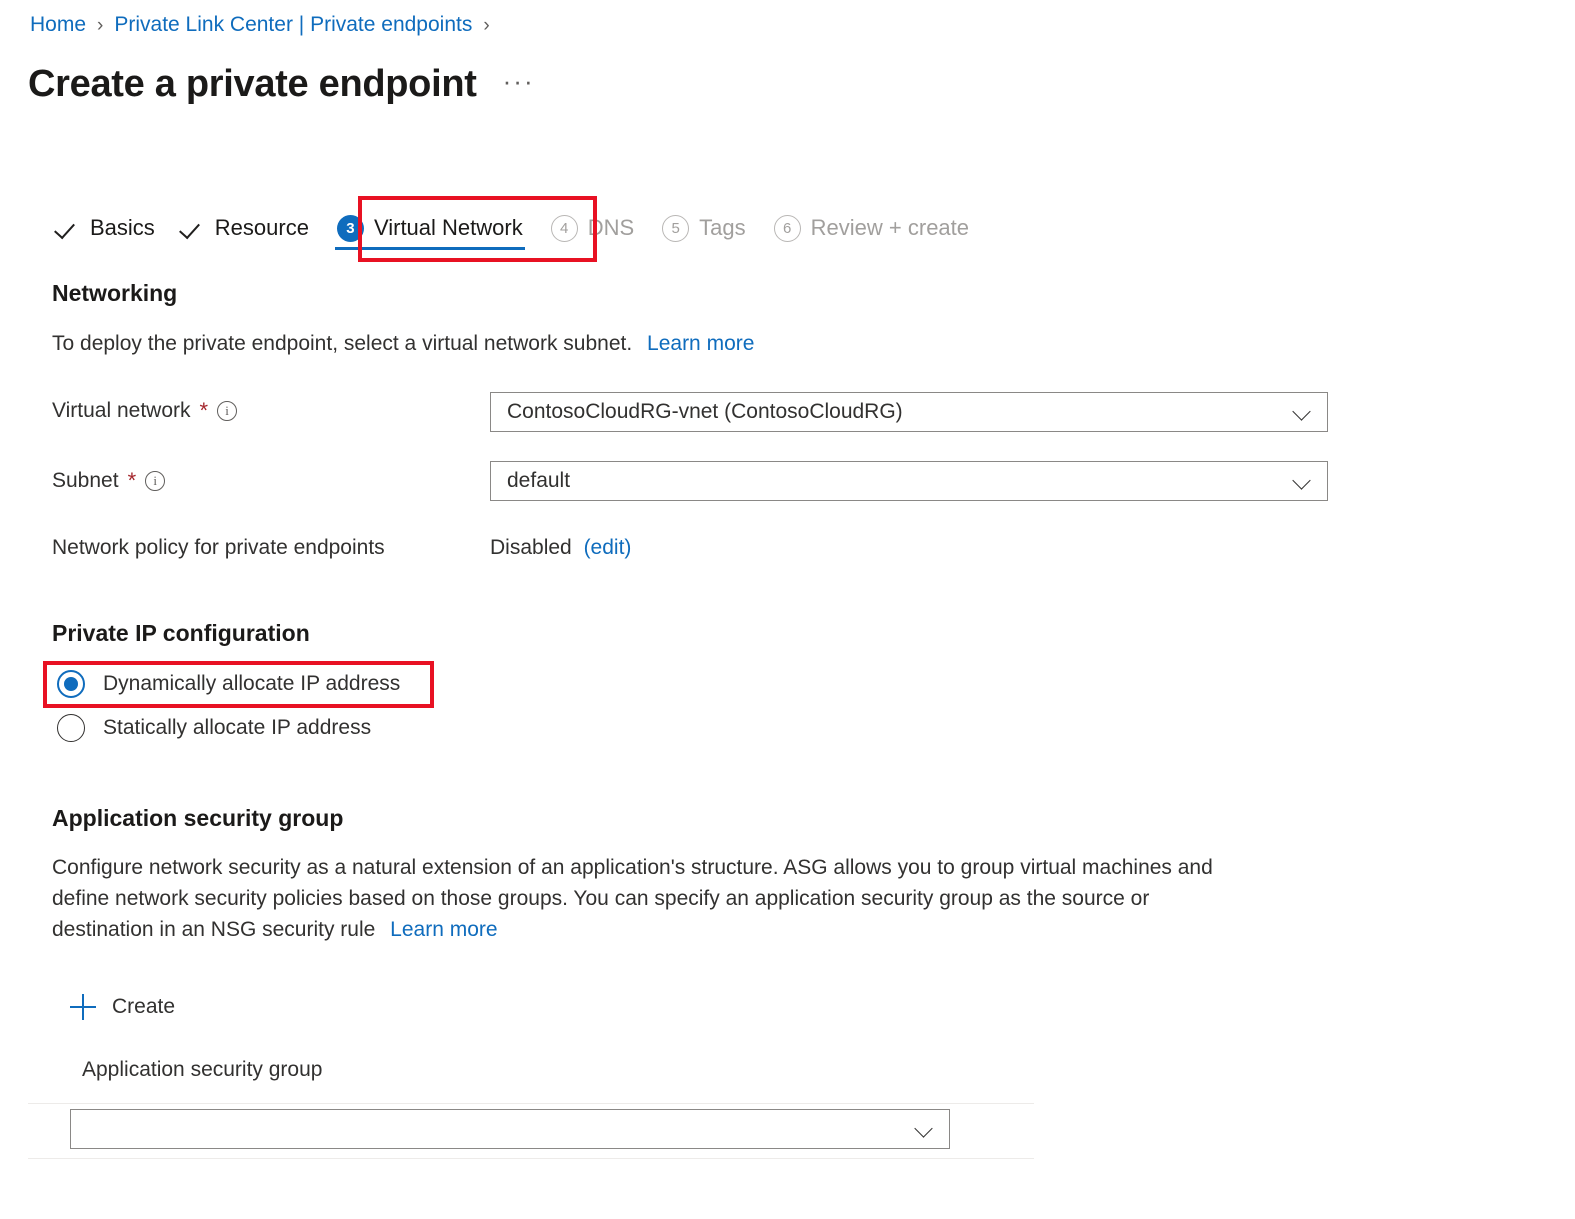 The image size is (1575, 1219). I want to click on tab-label: Basics, so click(122, 227).